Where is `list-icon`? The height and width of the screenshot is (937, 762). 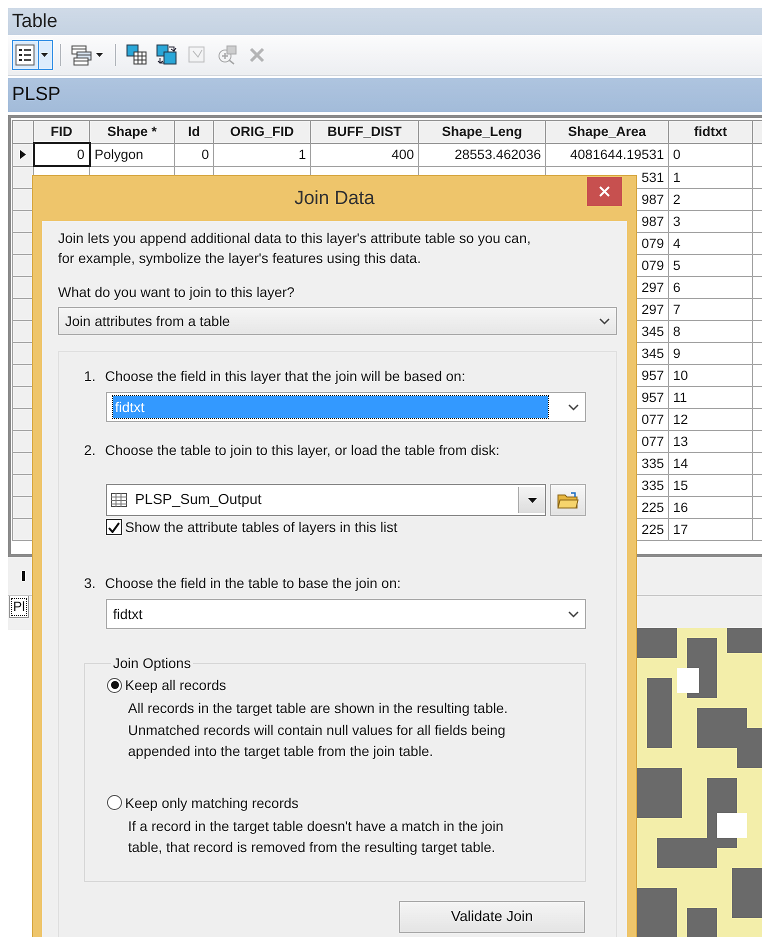
list-icon is located at coordinates (26, 55).